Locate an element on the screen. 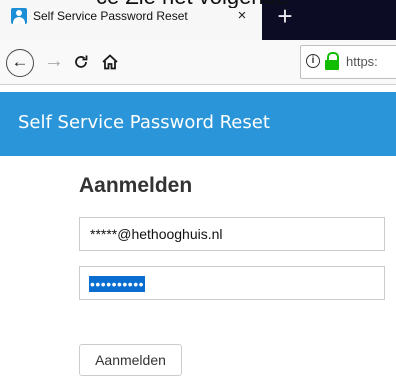 The height and width of the screenshot is (376, 396). nav-bar: ← → i https: is located at coordinates (198, 62).